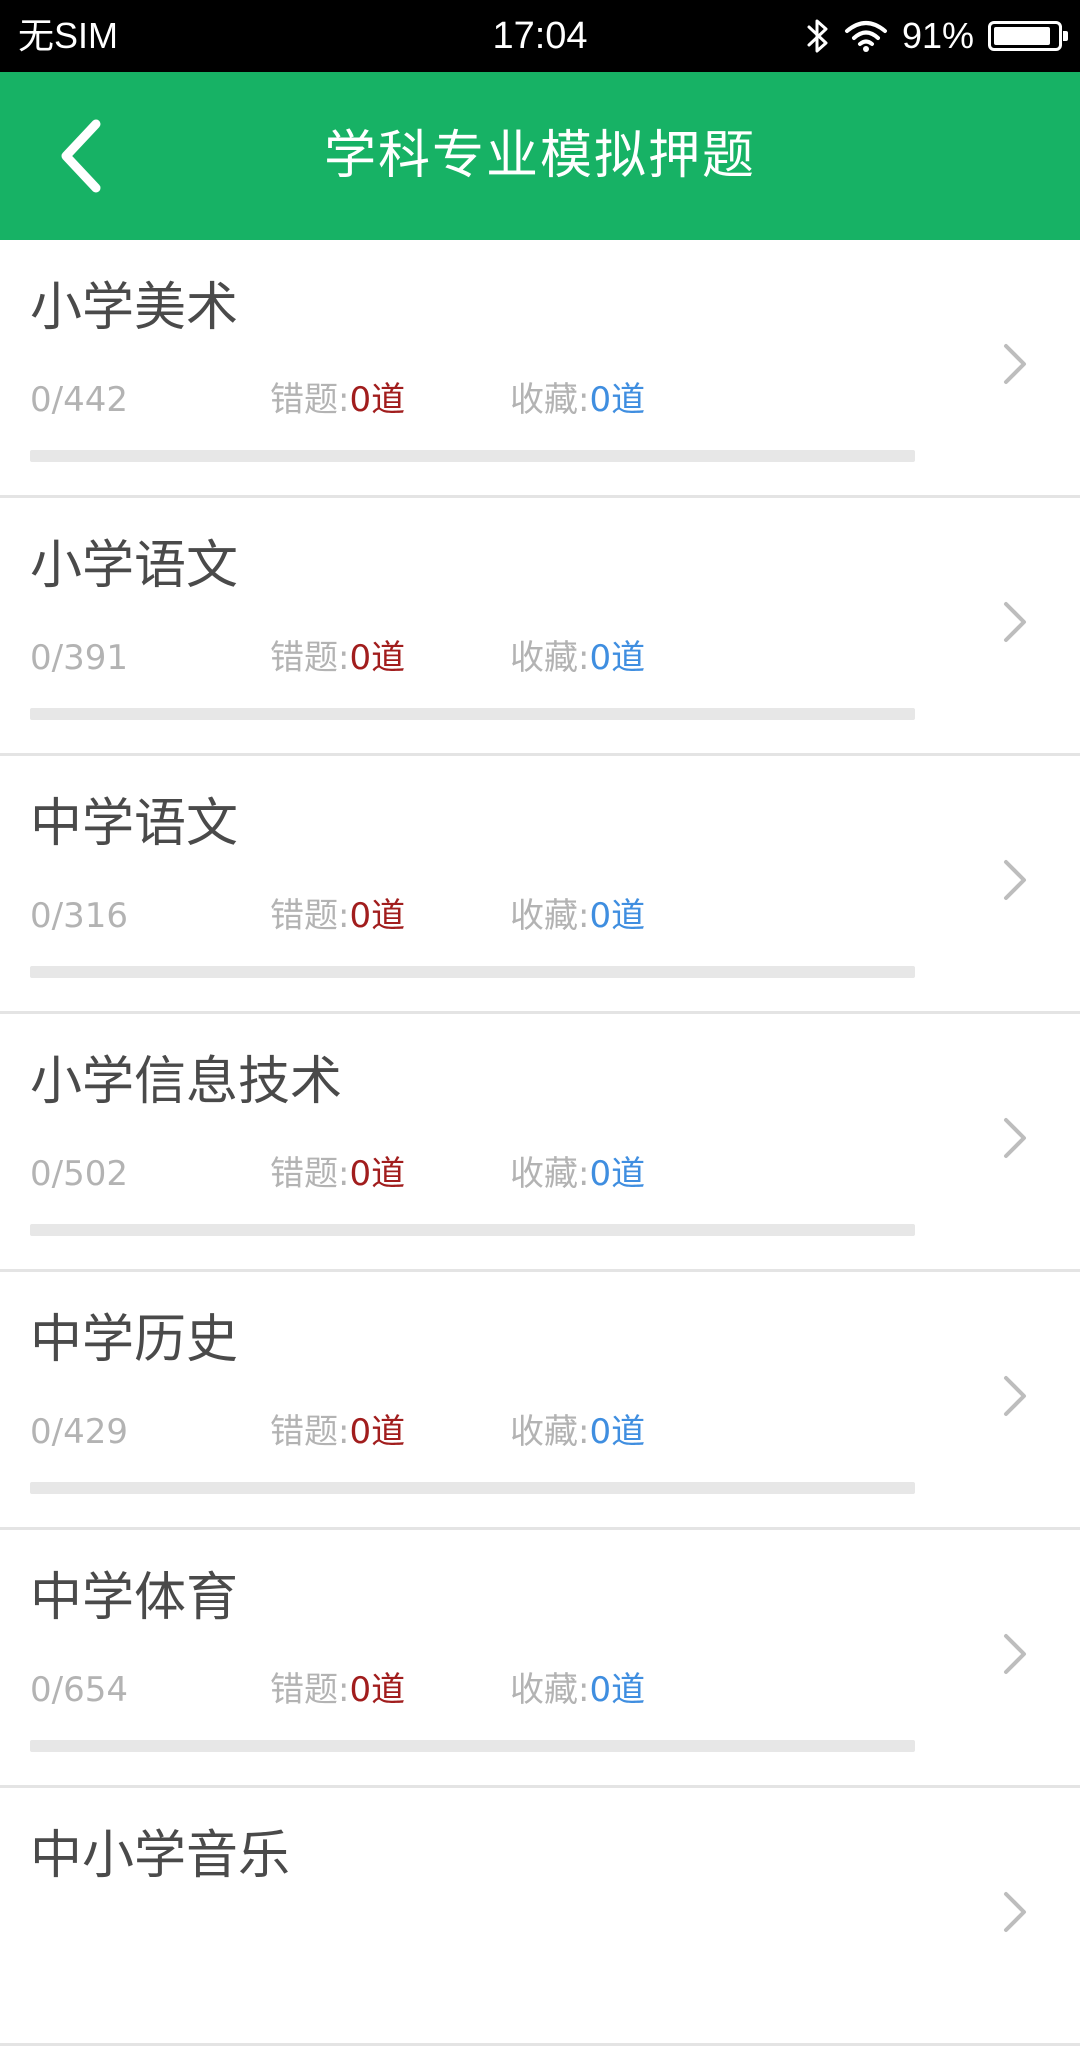 This screenshot has height=2046, width=1080. Describe the element at coordinates (134, 824) in the screenshot. I see `subject-title: 中学语文` at that location.